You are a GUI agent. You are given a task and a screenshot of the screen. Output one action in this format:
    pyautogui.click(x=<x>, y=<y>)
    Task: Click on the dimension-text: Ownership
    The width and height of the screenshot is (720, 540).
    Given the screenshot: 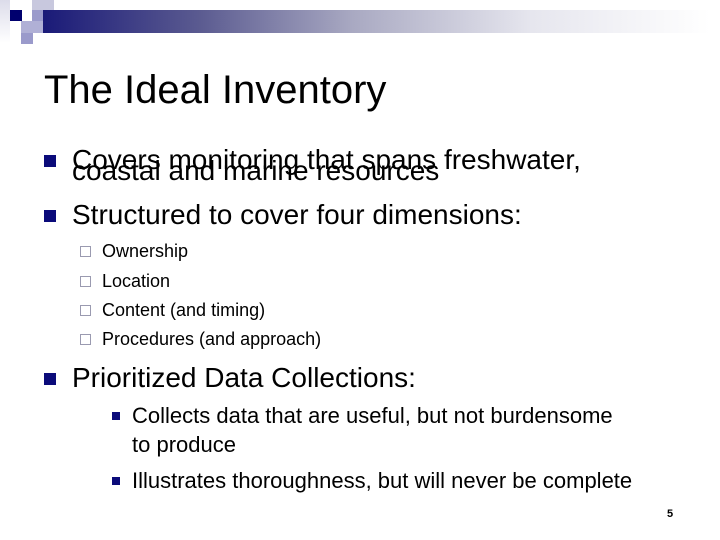 What is the action you would take?
    pyautogui.click(x=145, y=251)
    